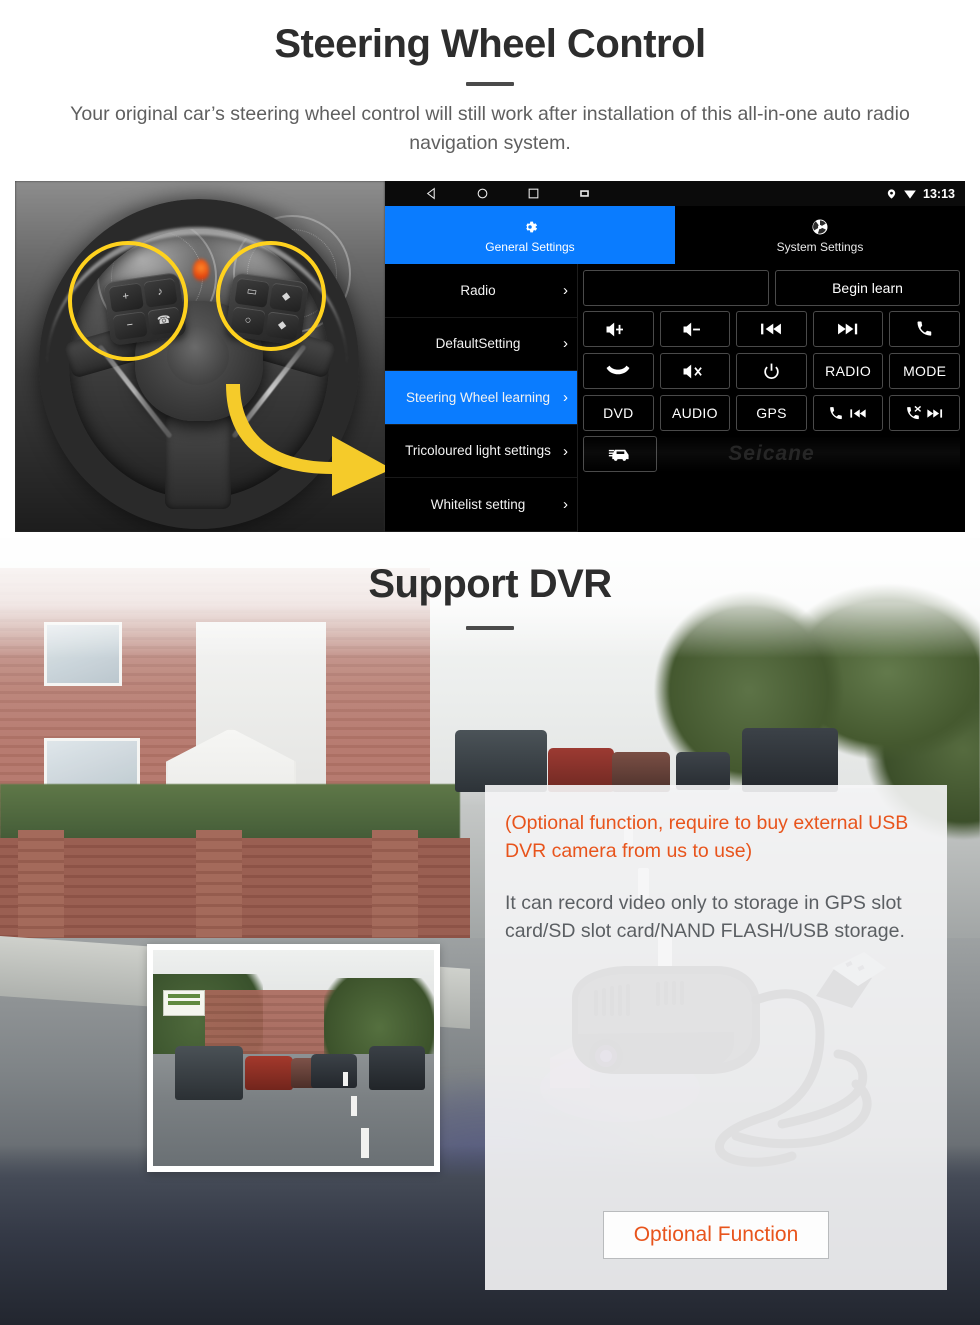  Describe the element at coordinates (920, 193) in the screenshot. I see `status-bar-right: 13:13` at that location.